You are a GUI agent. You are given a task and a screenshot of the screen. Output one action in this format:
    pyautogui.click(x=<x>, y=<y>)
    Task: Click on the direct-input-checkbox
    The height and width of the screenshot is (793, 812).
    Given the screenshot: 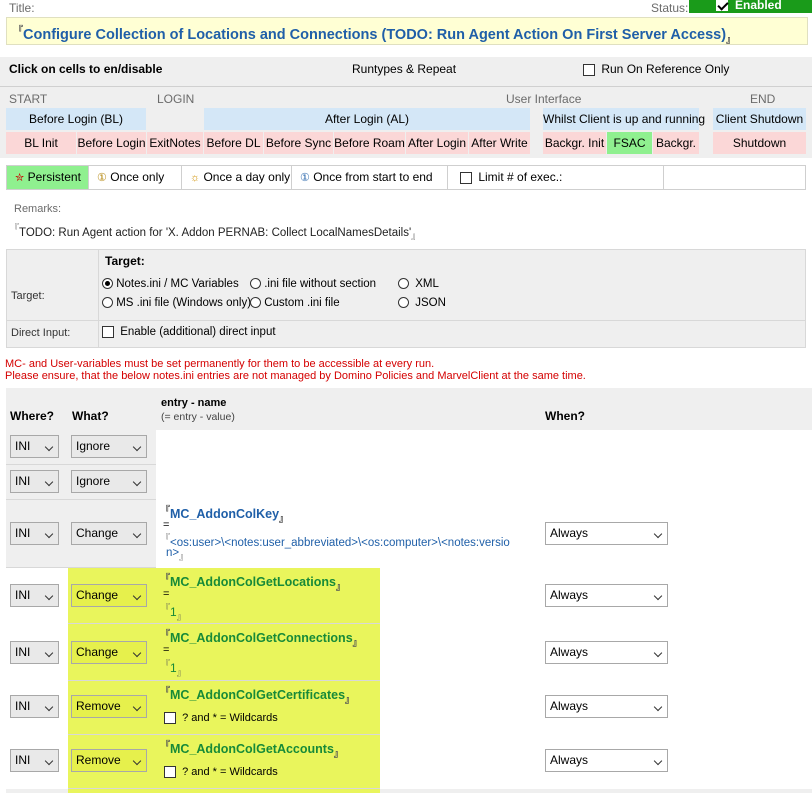 What is the action you would take?
    pyautogui.click(x=108, y=332)
    